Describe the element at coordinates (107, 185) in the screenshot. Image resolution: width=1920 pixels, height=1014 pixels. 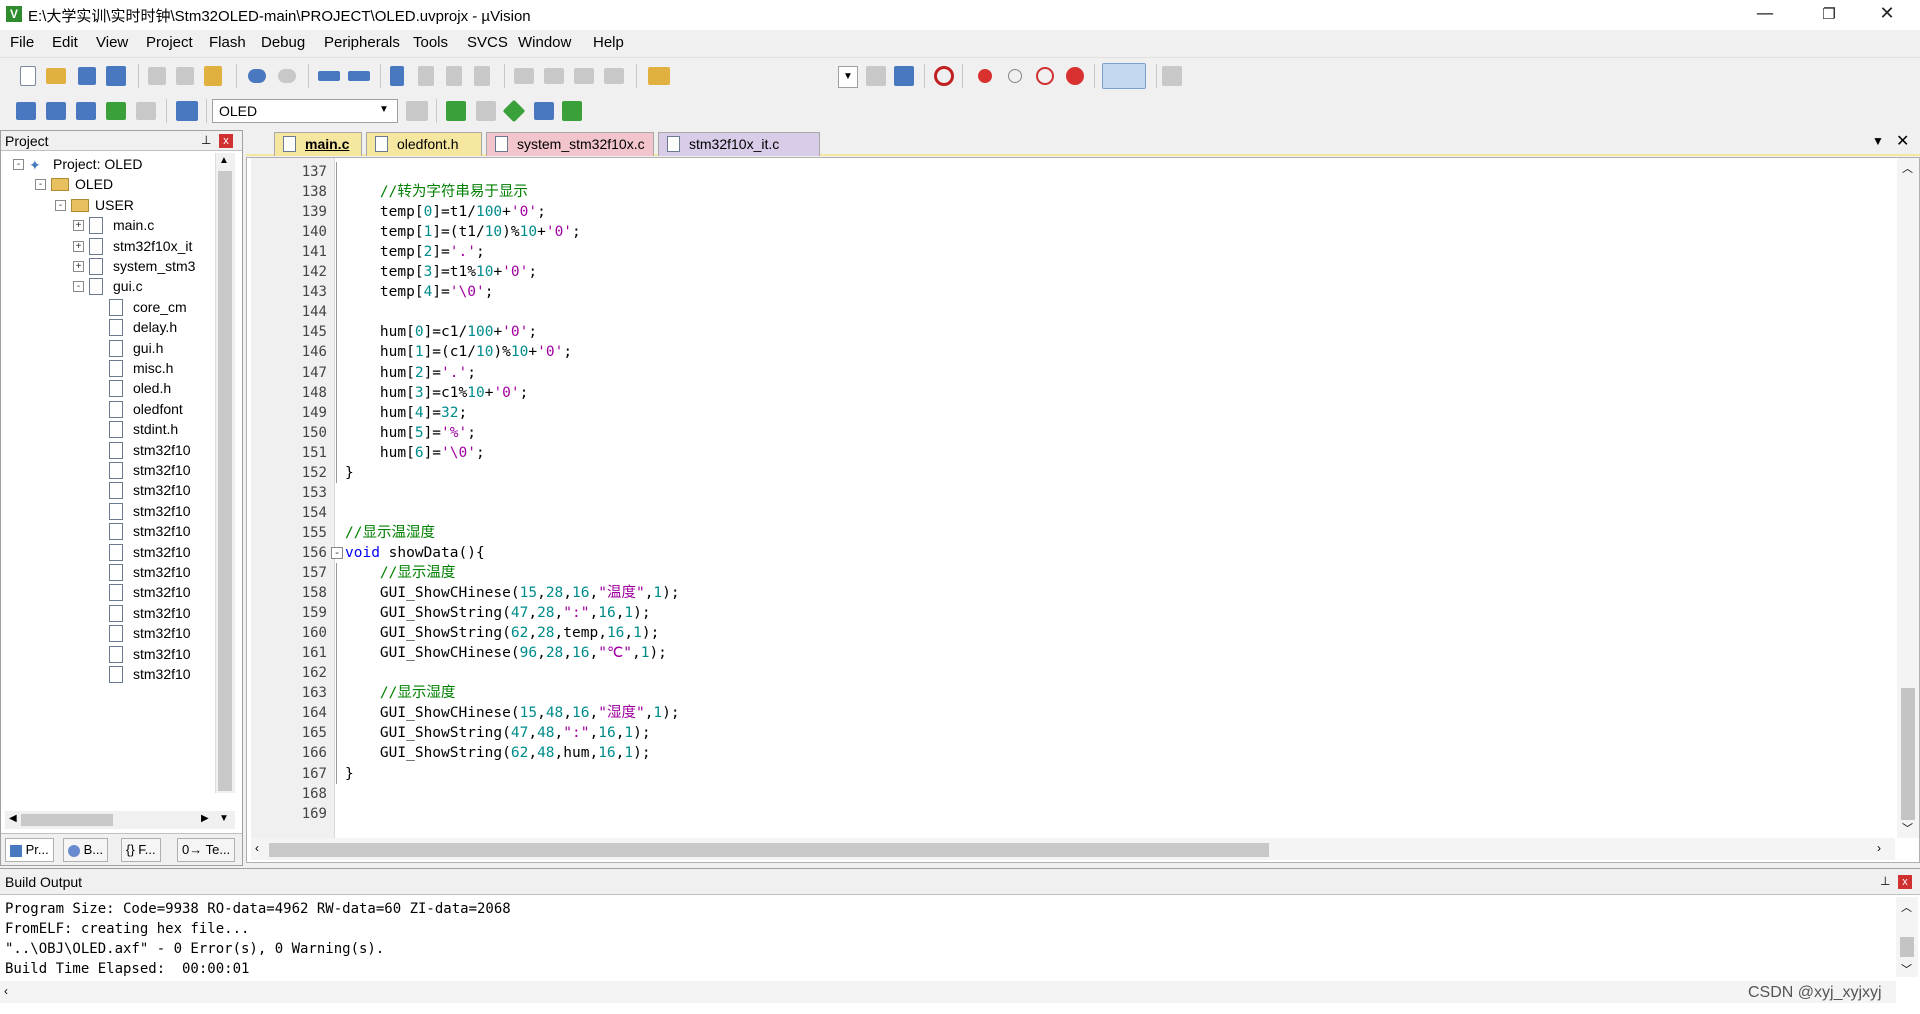
I see `tree-item: - OLED` at that location.